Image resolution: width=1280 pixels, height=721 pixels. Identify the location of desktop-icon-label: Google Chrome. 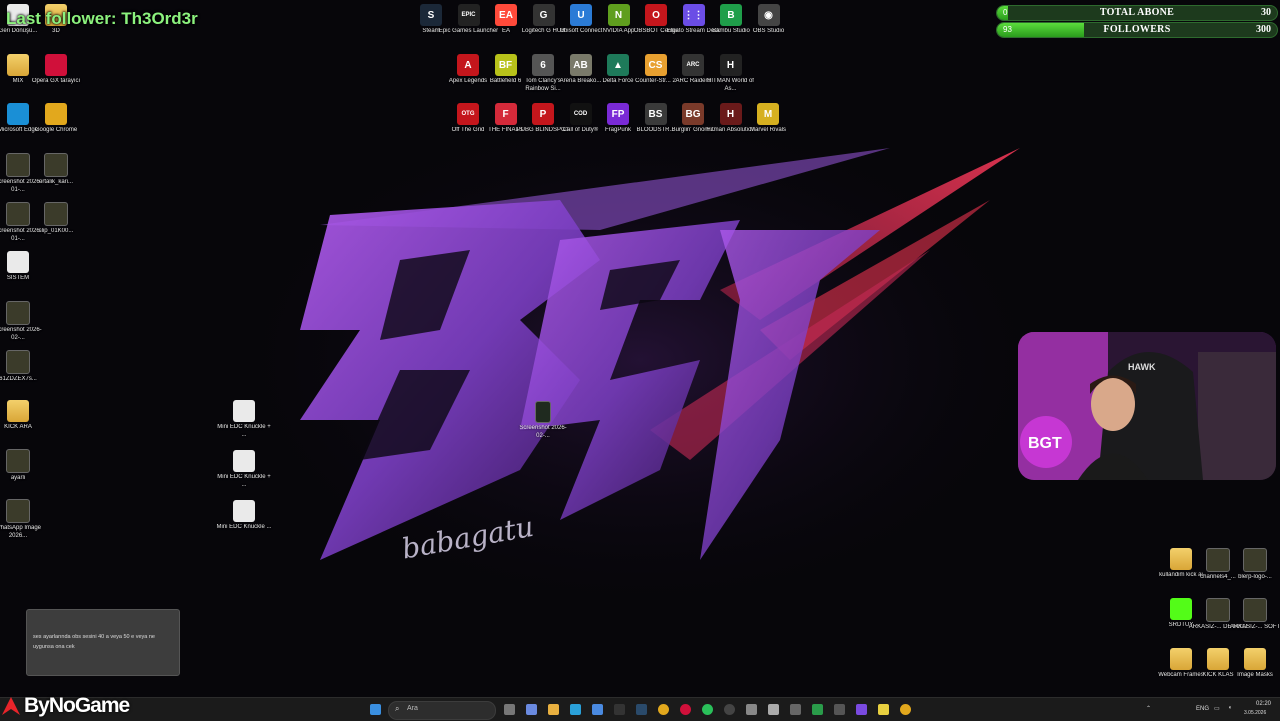
(56, 130).